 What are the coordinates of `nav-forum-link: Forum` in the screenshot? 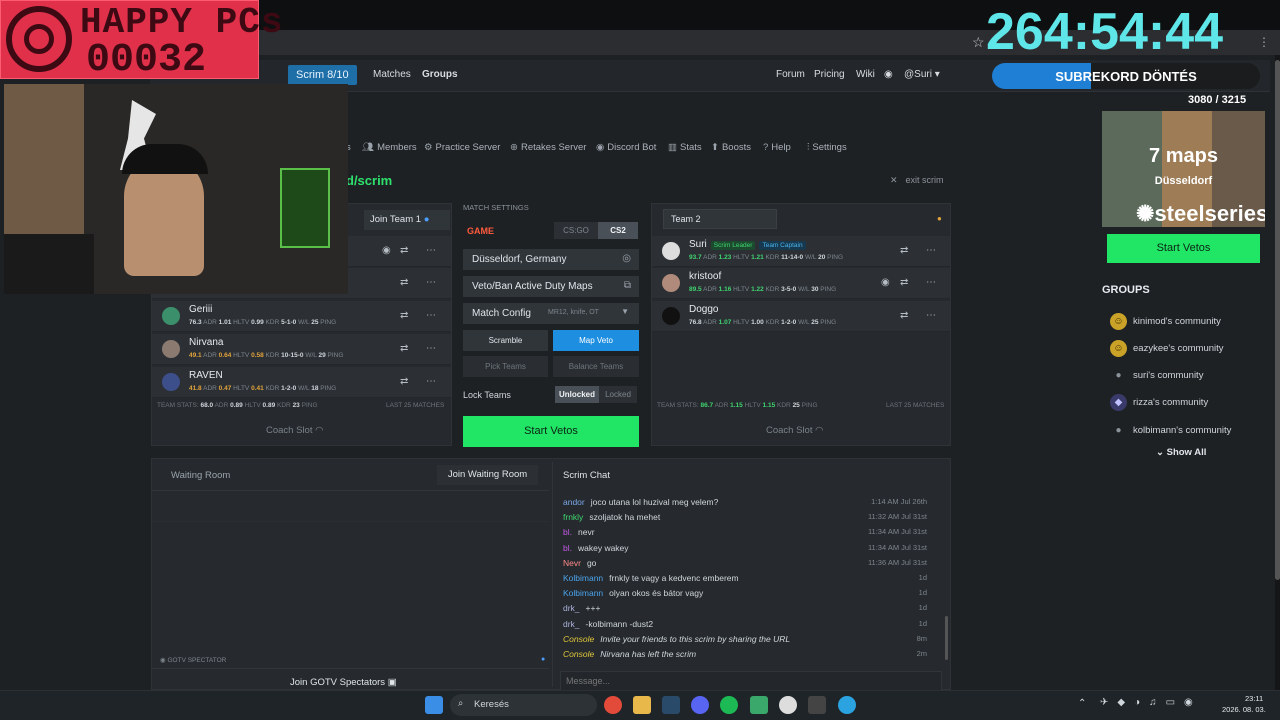 It's located at (790, 74).